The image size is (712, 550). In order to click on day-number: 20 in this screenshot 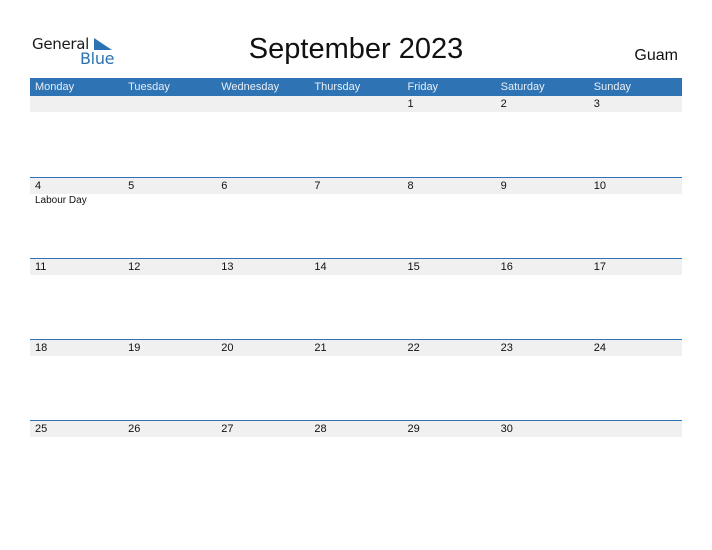, I will do `click(227, 348)`.